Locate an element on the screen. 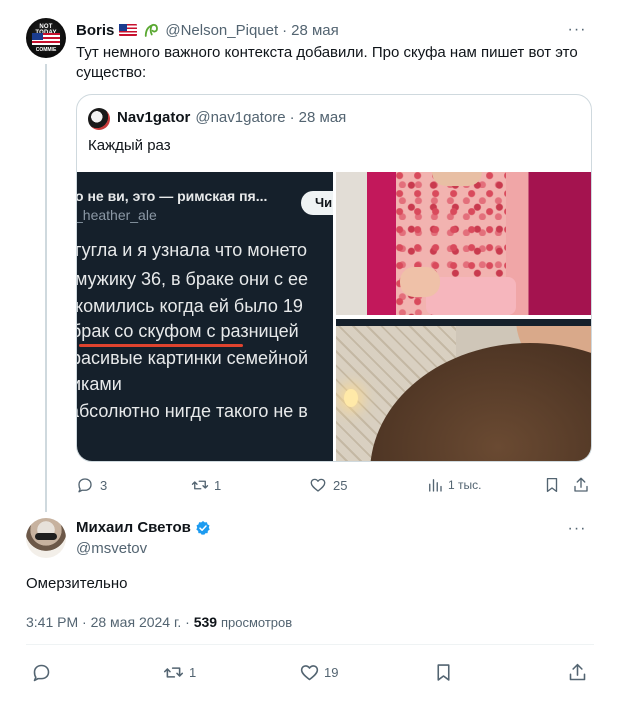  author-name: Михаил Светов is located at coordinates (133, 527).